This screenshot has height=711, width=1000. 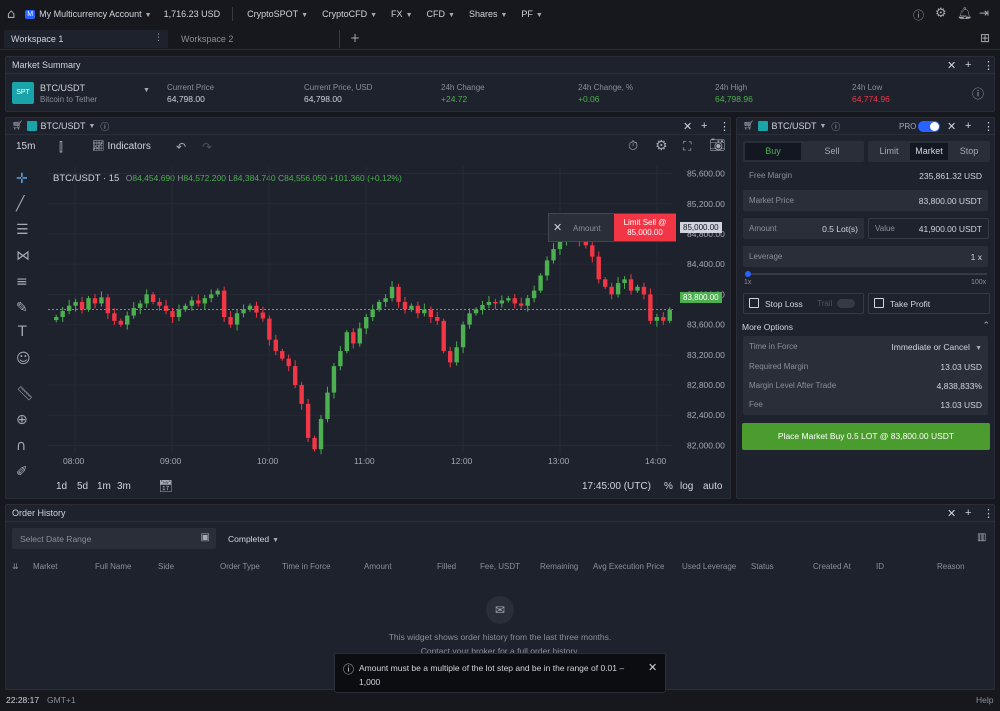 What do you see at coordinates (277, 14) in the screenshot?
I see `menu-cryptospot: CryptoSPOT ▼` at bounding box center [277, 14].